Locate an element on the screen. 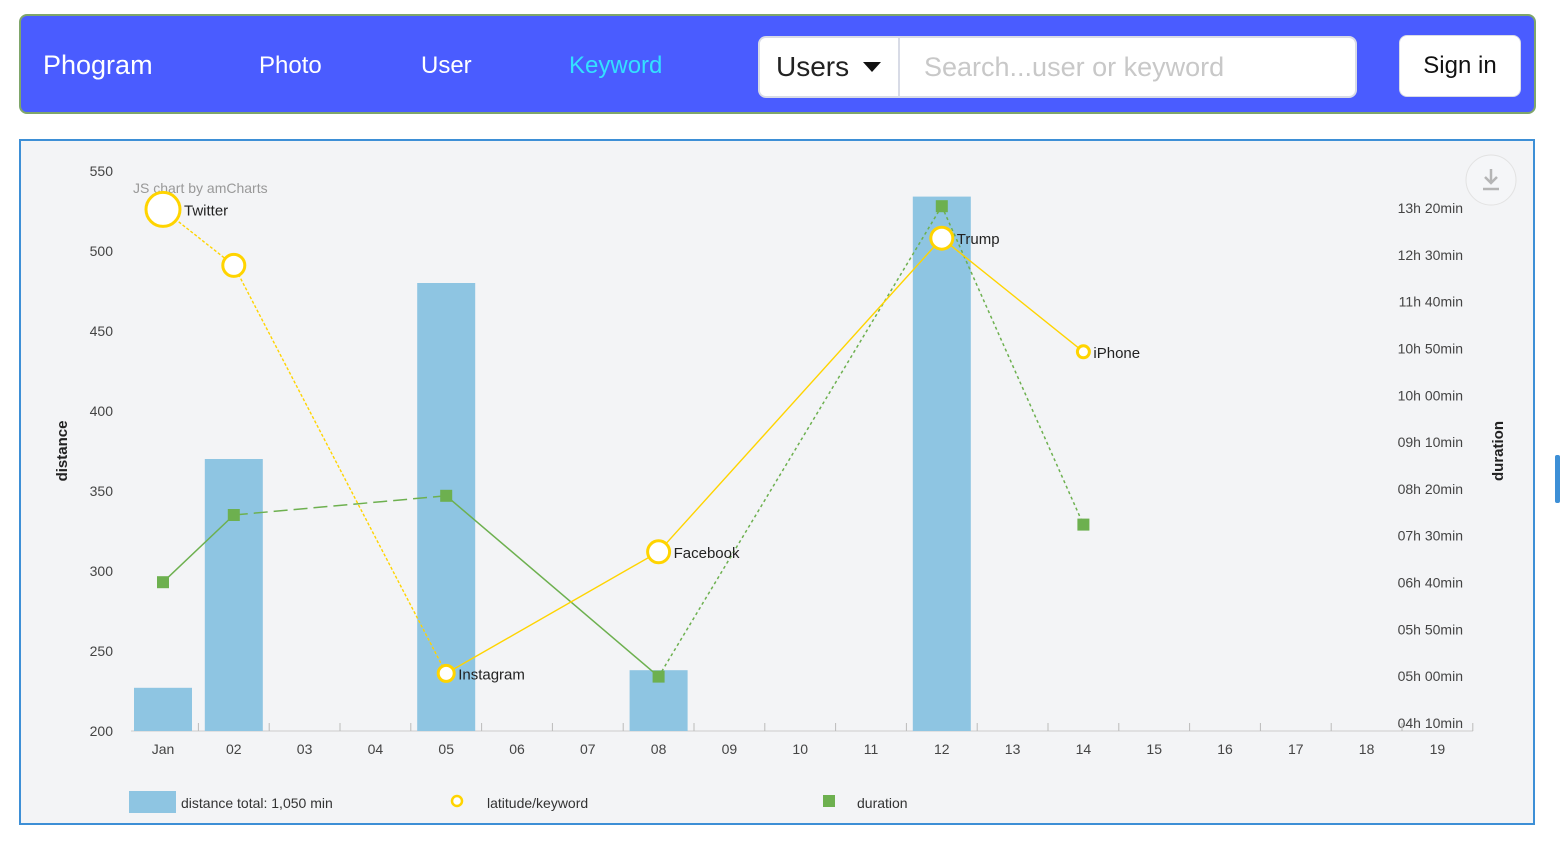  point-label: Instagram is located at coordinates (491, 674).